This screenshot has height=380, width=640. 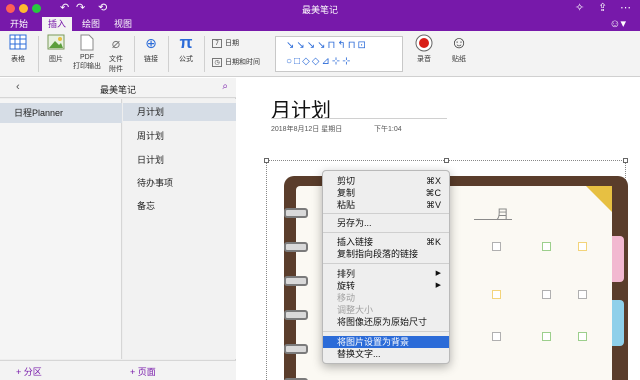 I want to click on shapes-row-arrows: ↘↘↘↘⊓↰⊓⊡, so click(x=327, y=45).